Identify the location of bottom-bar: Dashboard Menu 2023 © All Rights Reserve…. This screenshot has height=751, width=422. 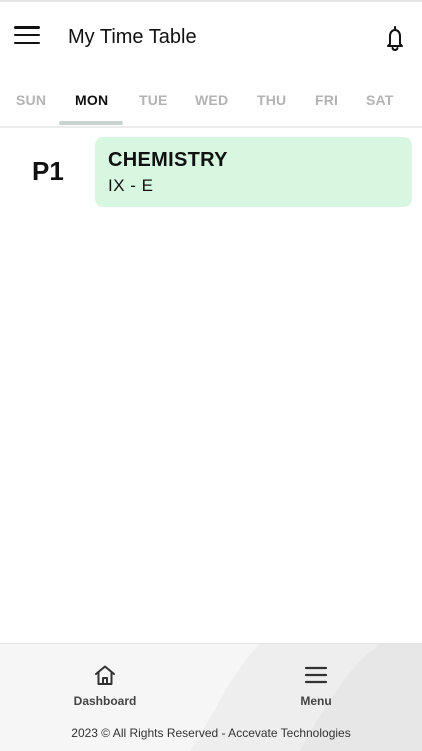
(211, 697).